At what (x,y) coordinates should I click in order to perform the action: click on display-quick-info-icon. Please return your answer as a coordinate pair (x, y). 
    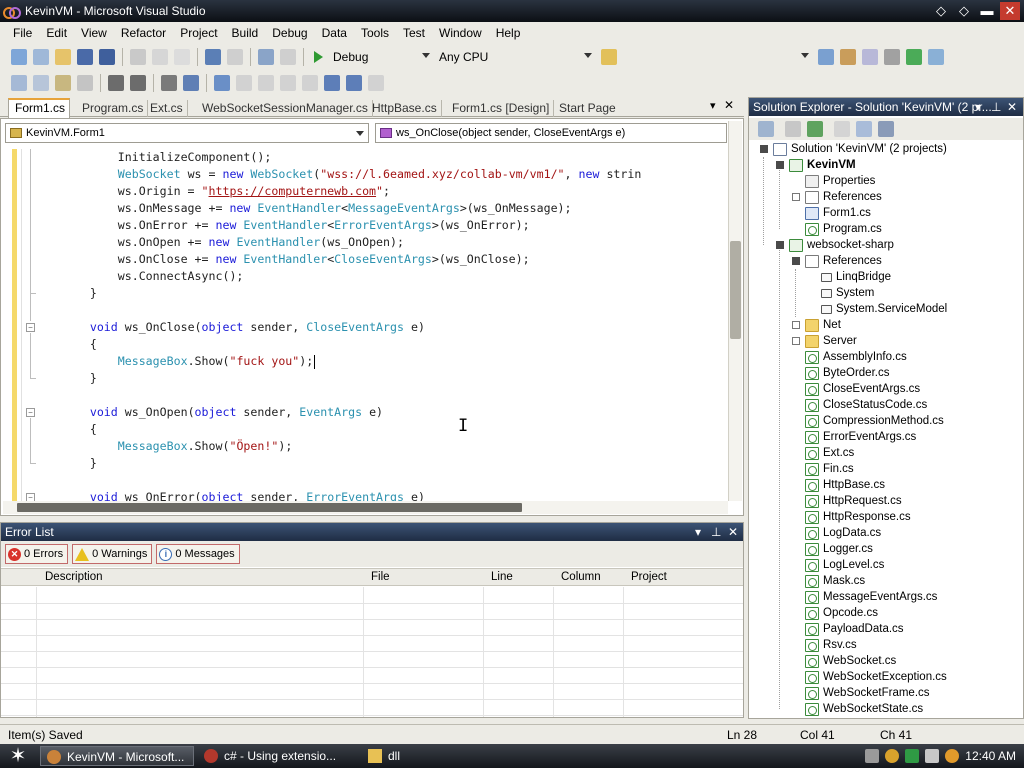
    Looking at the image, I should click on (63, 83).